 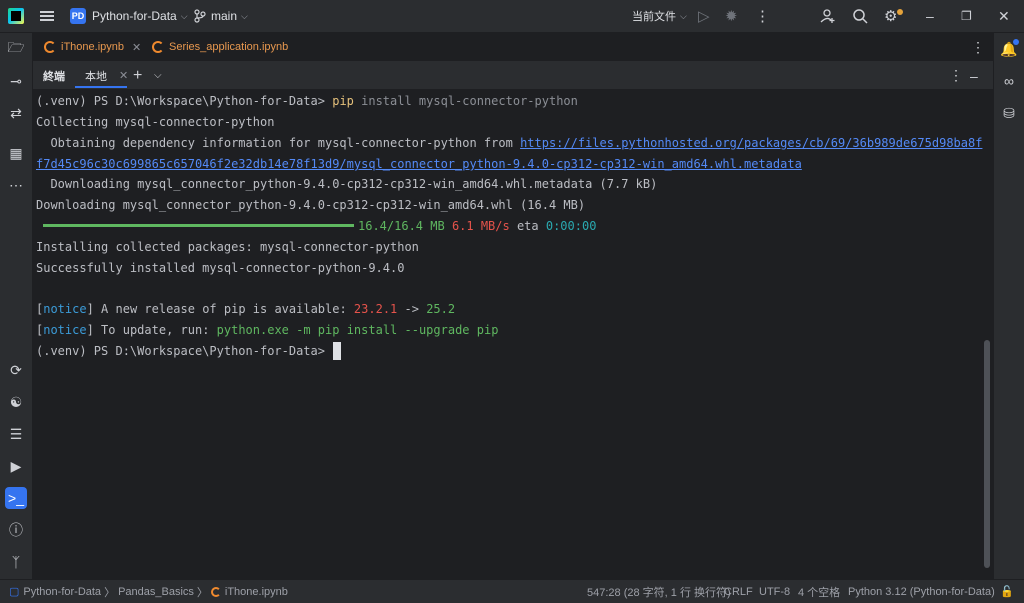 I want to click on settings-icon: ⚙, so click(x=893, y=16).